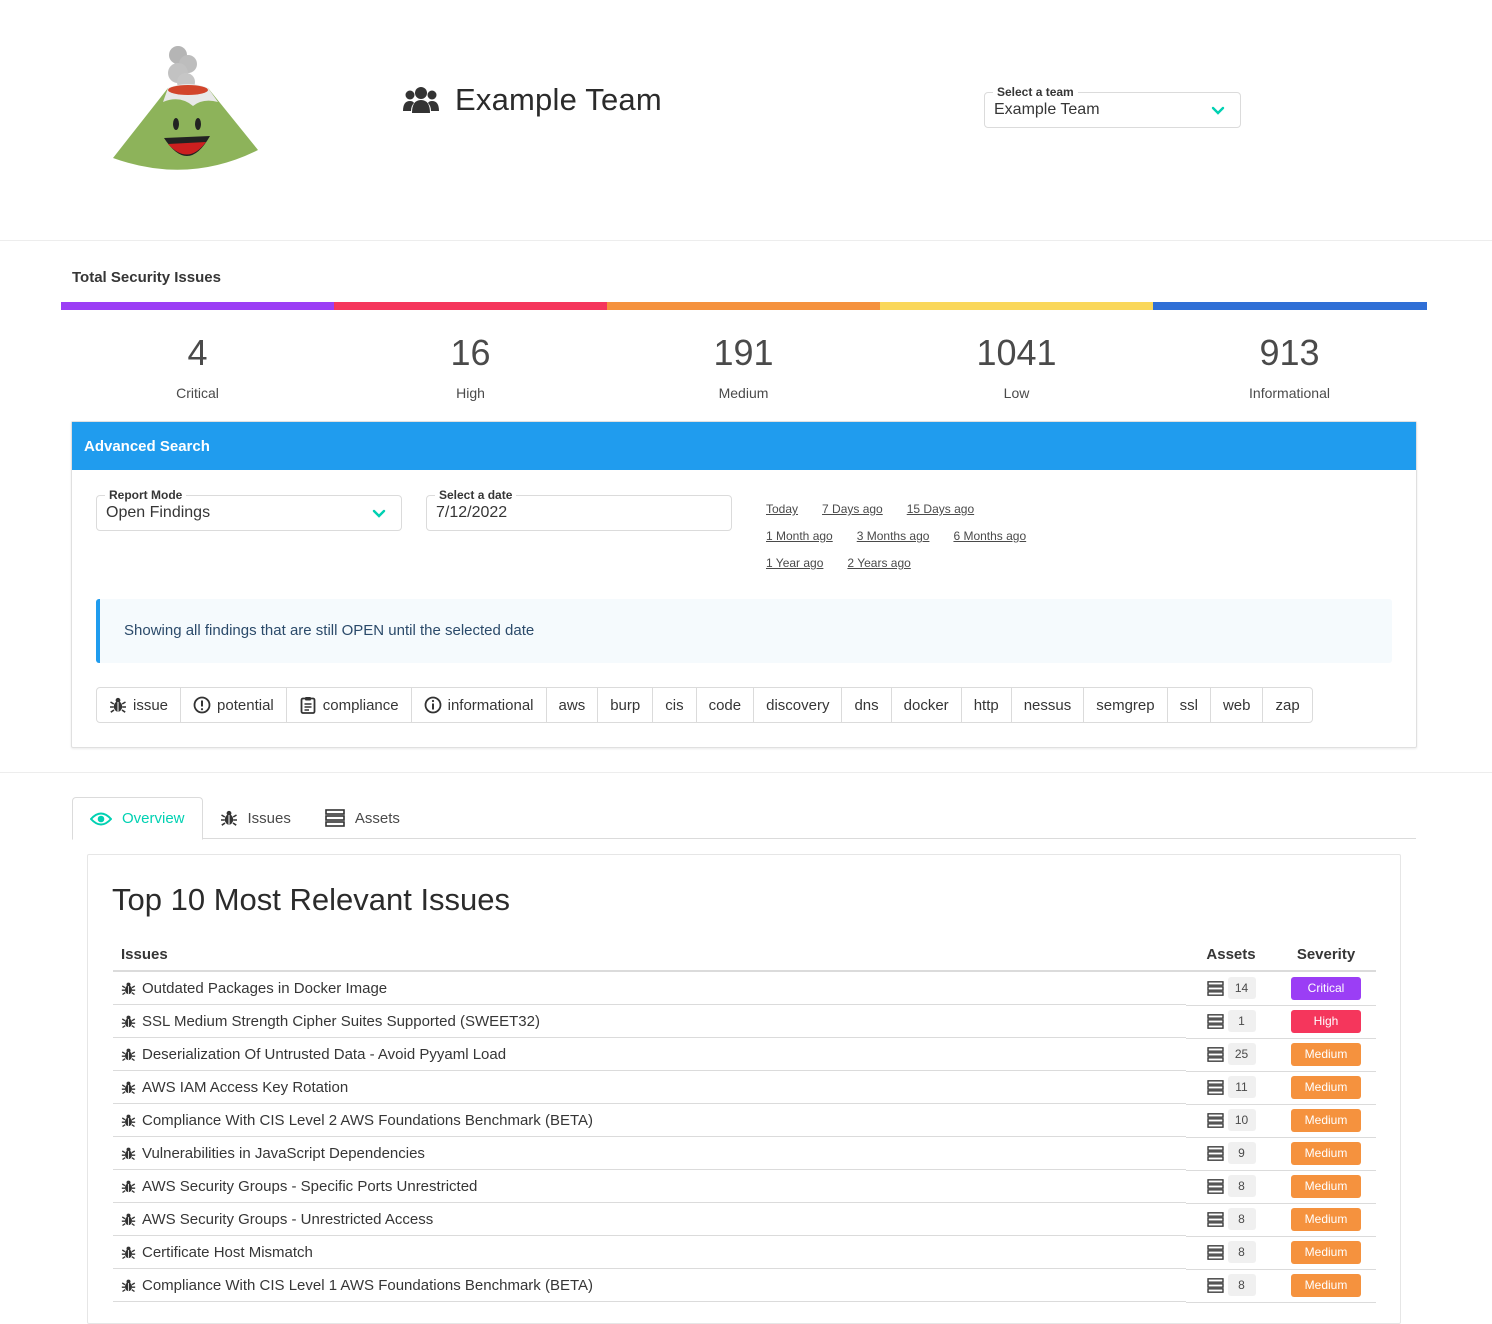 The height and width of the screenshot is (1324, 1492). I want to click on assets-cell: 25, so click(1231, 1055).